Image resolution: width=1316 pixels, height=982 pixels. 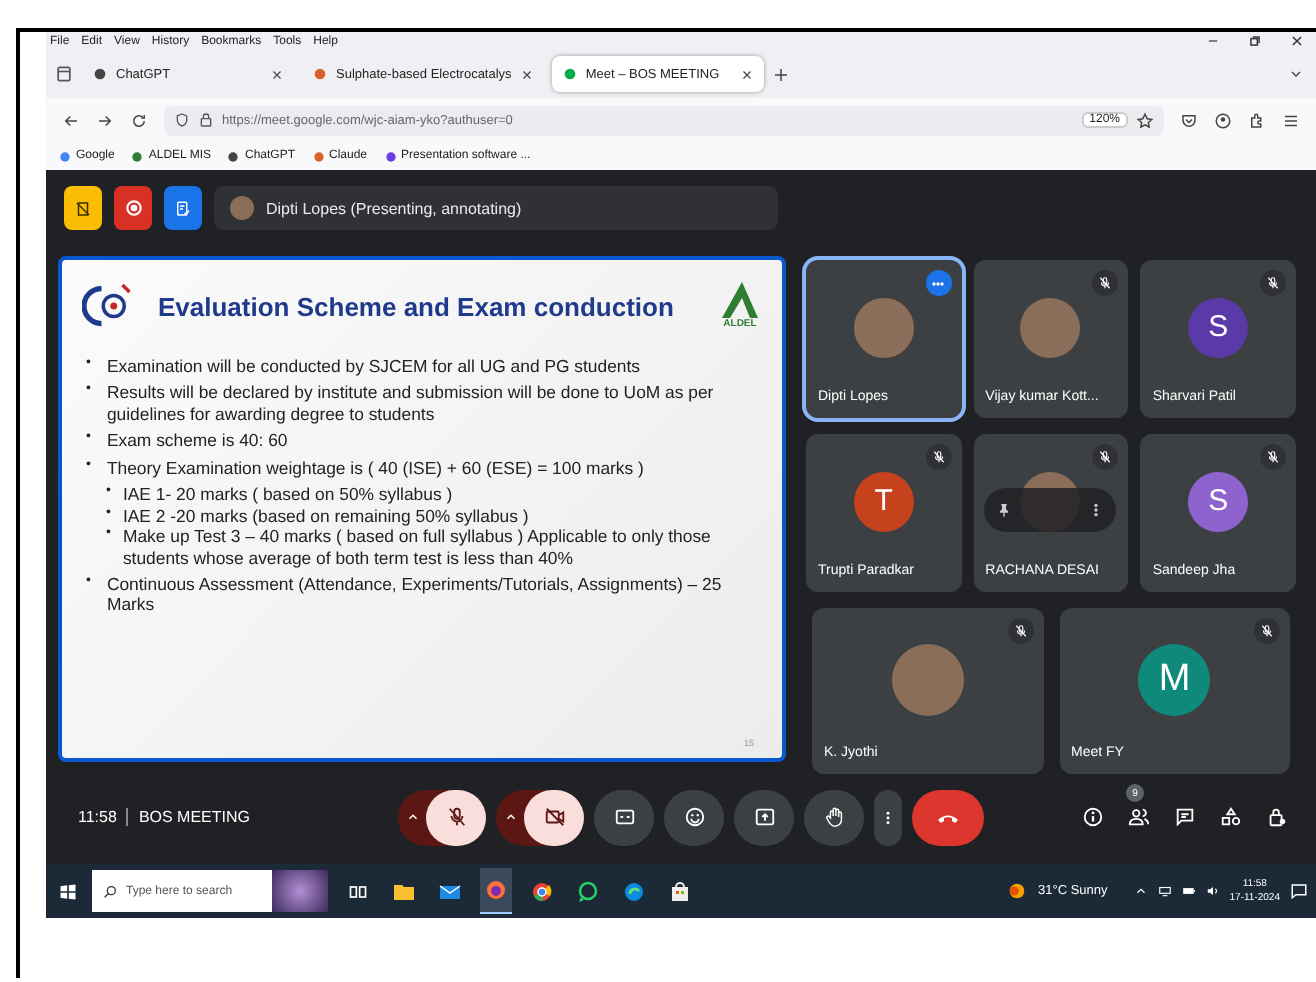 I want to click on reactions-button, so click(x=694, y=817).